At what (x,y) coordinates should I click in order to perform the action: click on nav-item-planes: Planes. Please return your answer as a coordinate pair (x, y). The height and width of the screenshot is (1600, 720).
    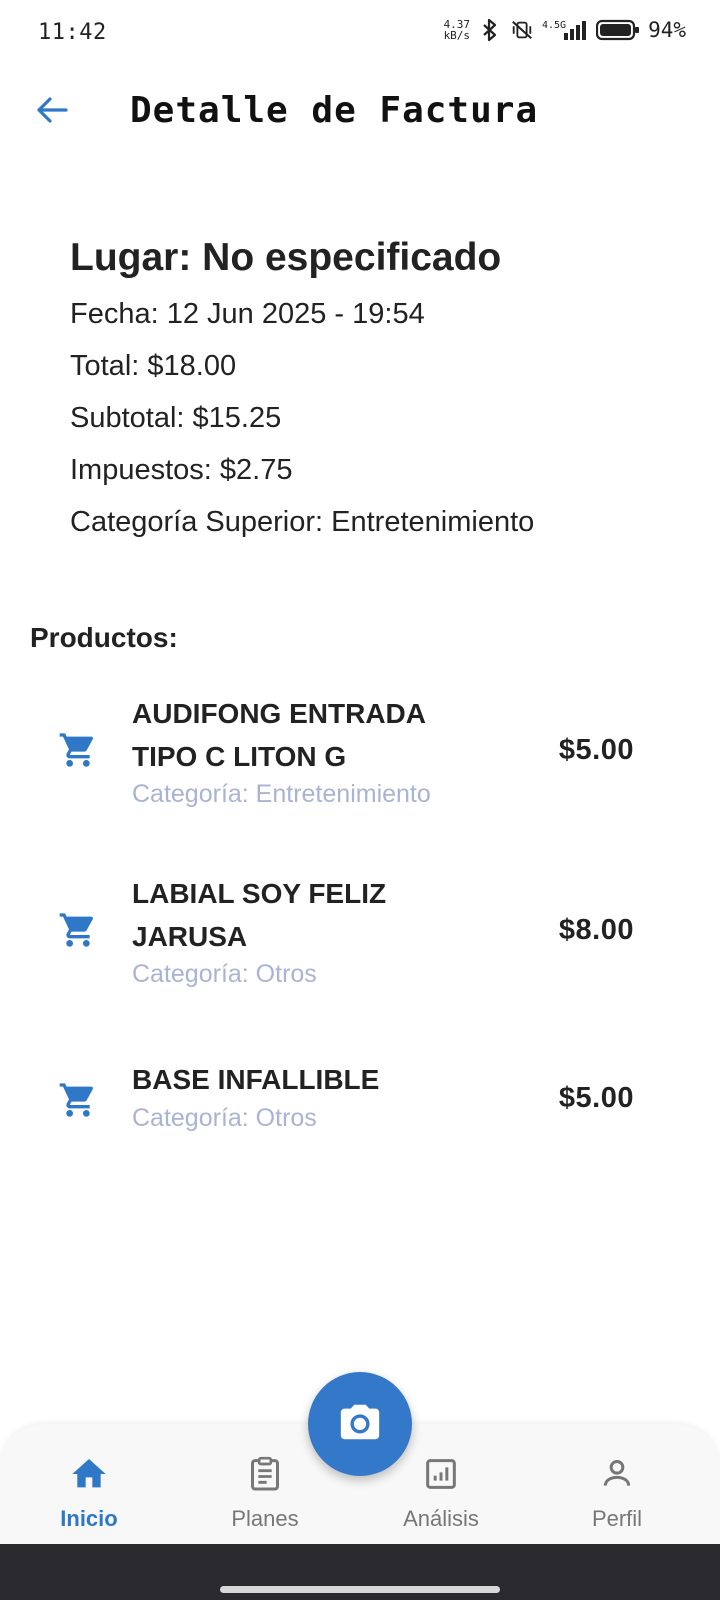
    Looking at the image, I should click on (265, 1492).